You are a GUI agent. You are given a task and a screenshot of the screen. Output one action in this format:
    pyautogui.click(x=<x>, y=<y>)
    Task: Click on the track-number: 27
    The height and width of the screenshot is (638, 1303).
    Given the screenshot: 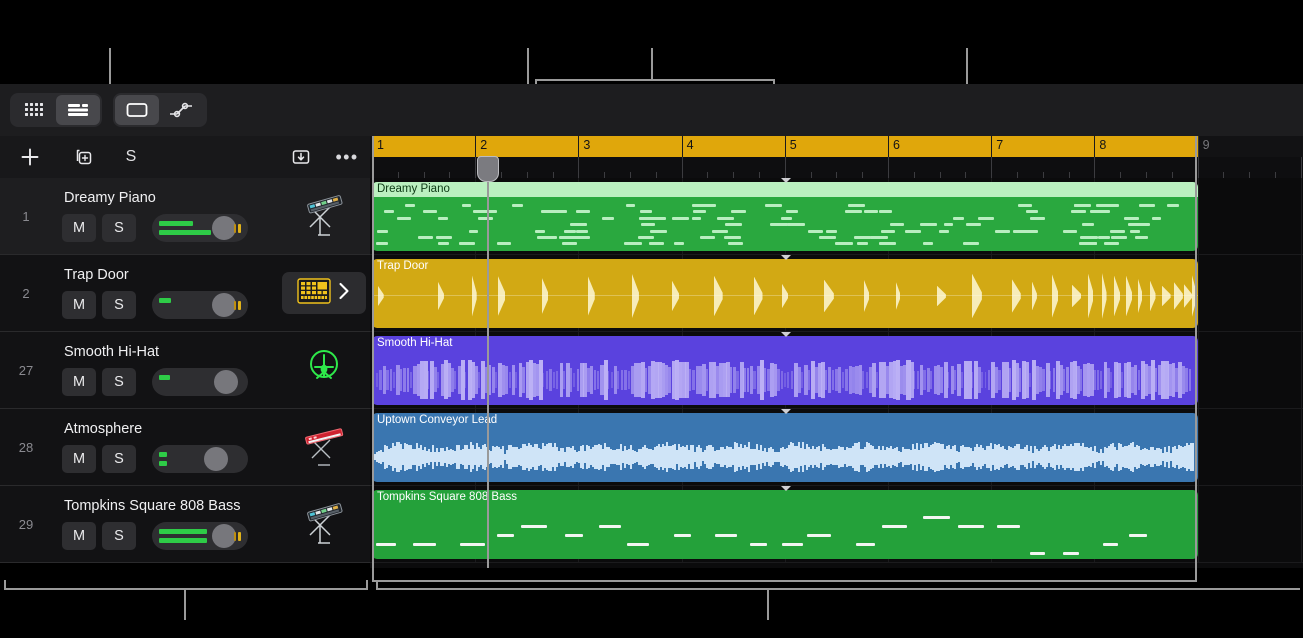 What is the action you would take?
    pyautogui.click(x=26, y=370)
    